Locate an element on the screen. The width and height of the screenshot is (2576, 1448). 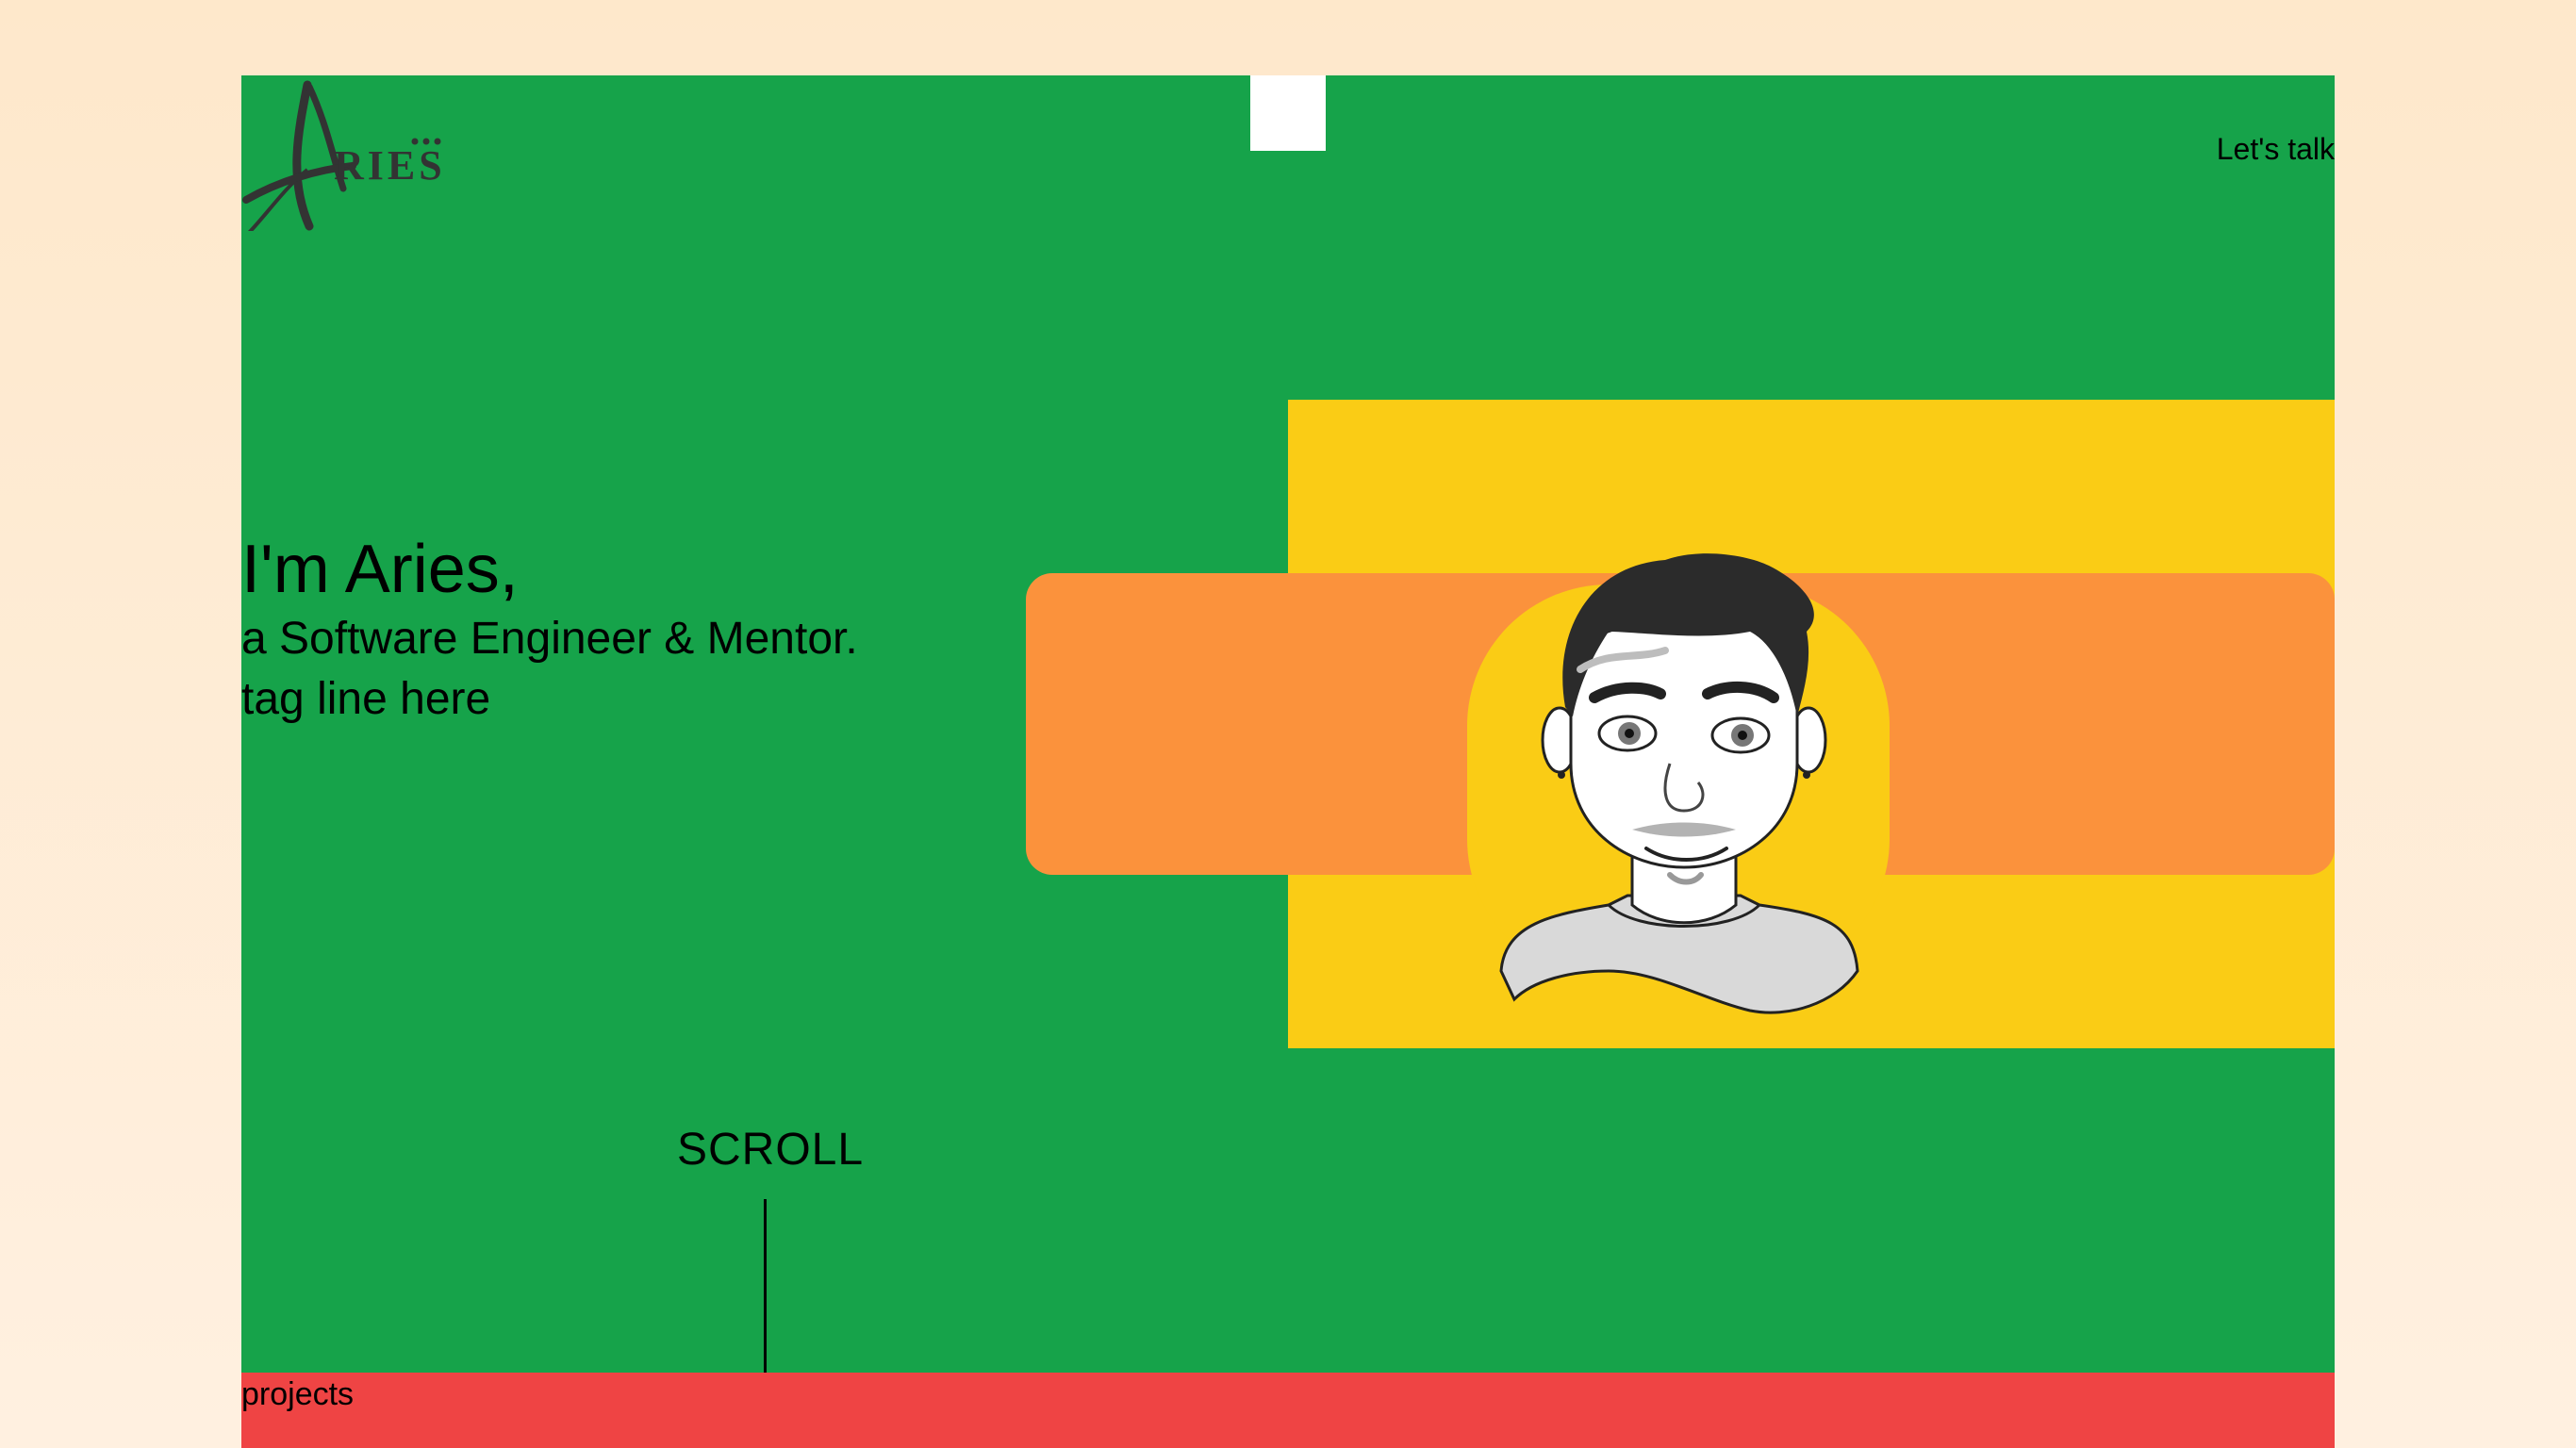
hero-subtitle: a Software Engineer & Mentor. is located at coordinates (549, 639).